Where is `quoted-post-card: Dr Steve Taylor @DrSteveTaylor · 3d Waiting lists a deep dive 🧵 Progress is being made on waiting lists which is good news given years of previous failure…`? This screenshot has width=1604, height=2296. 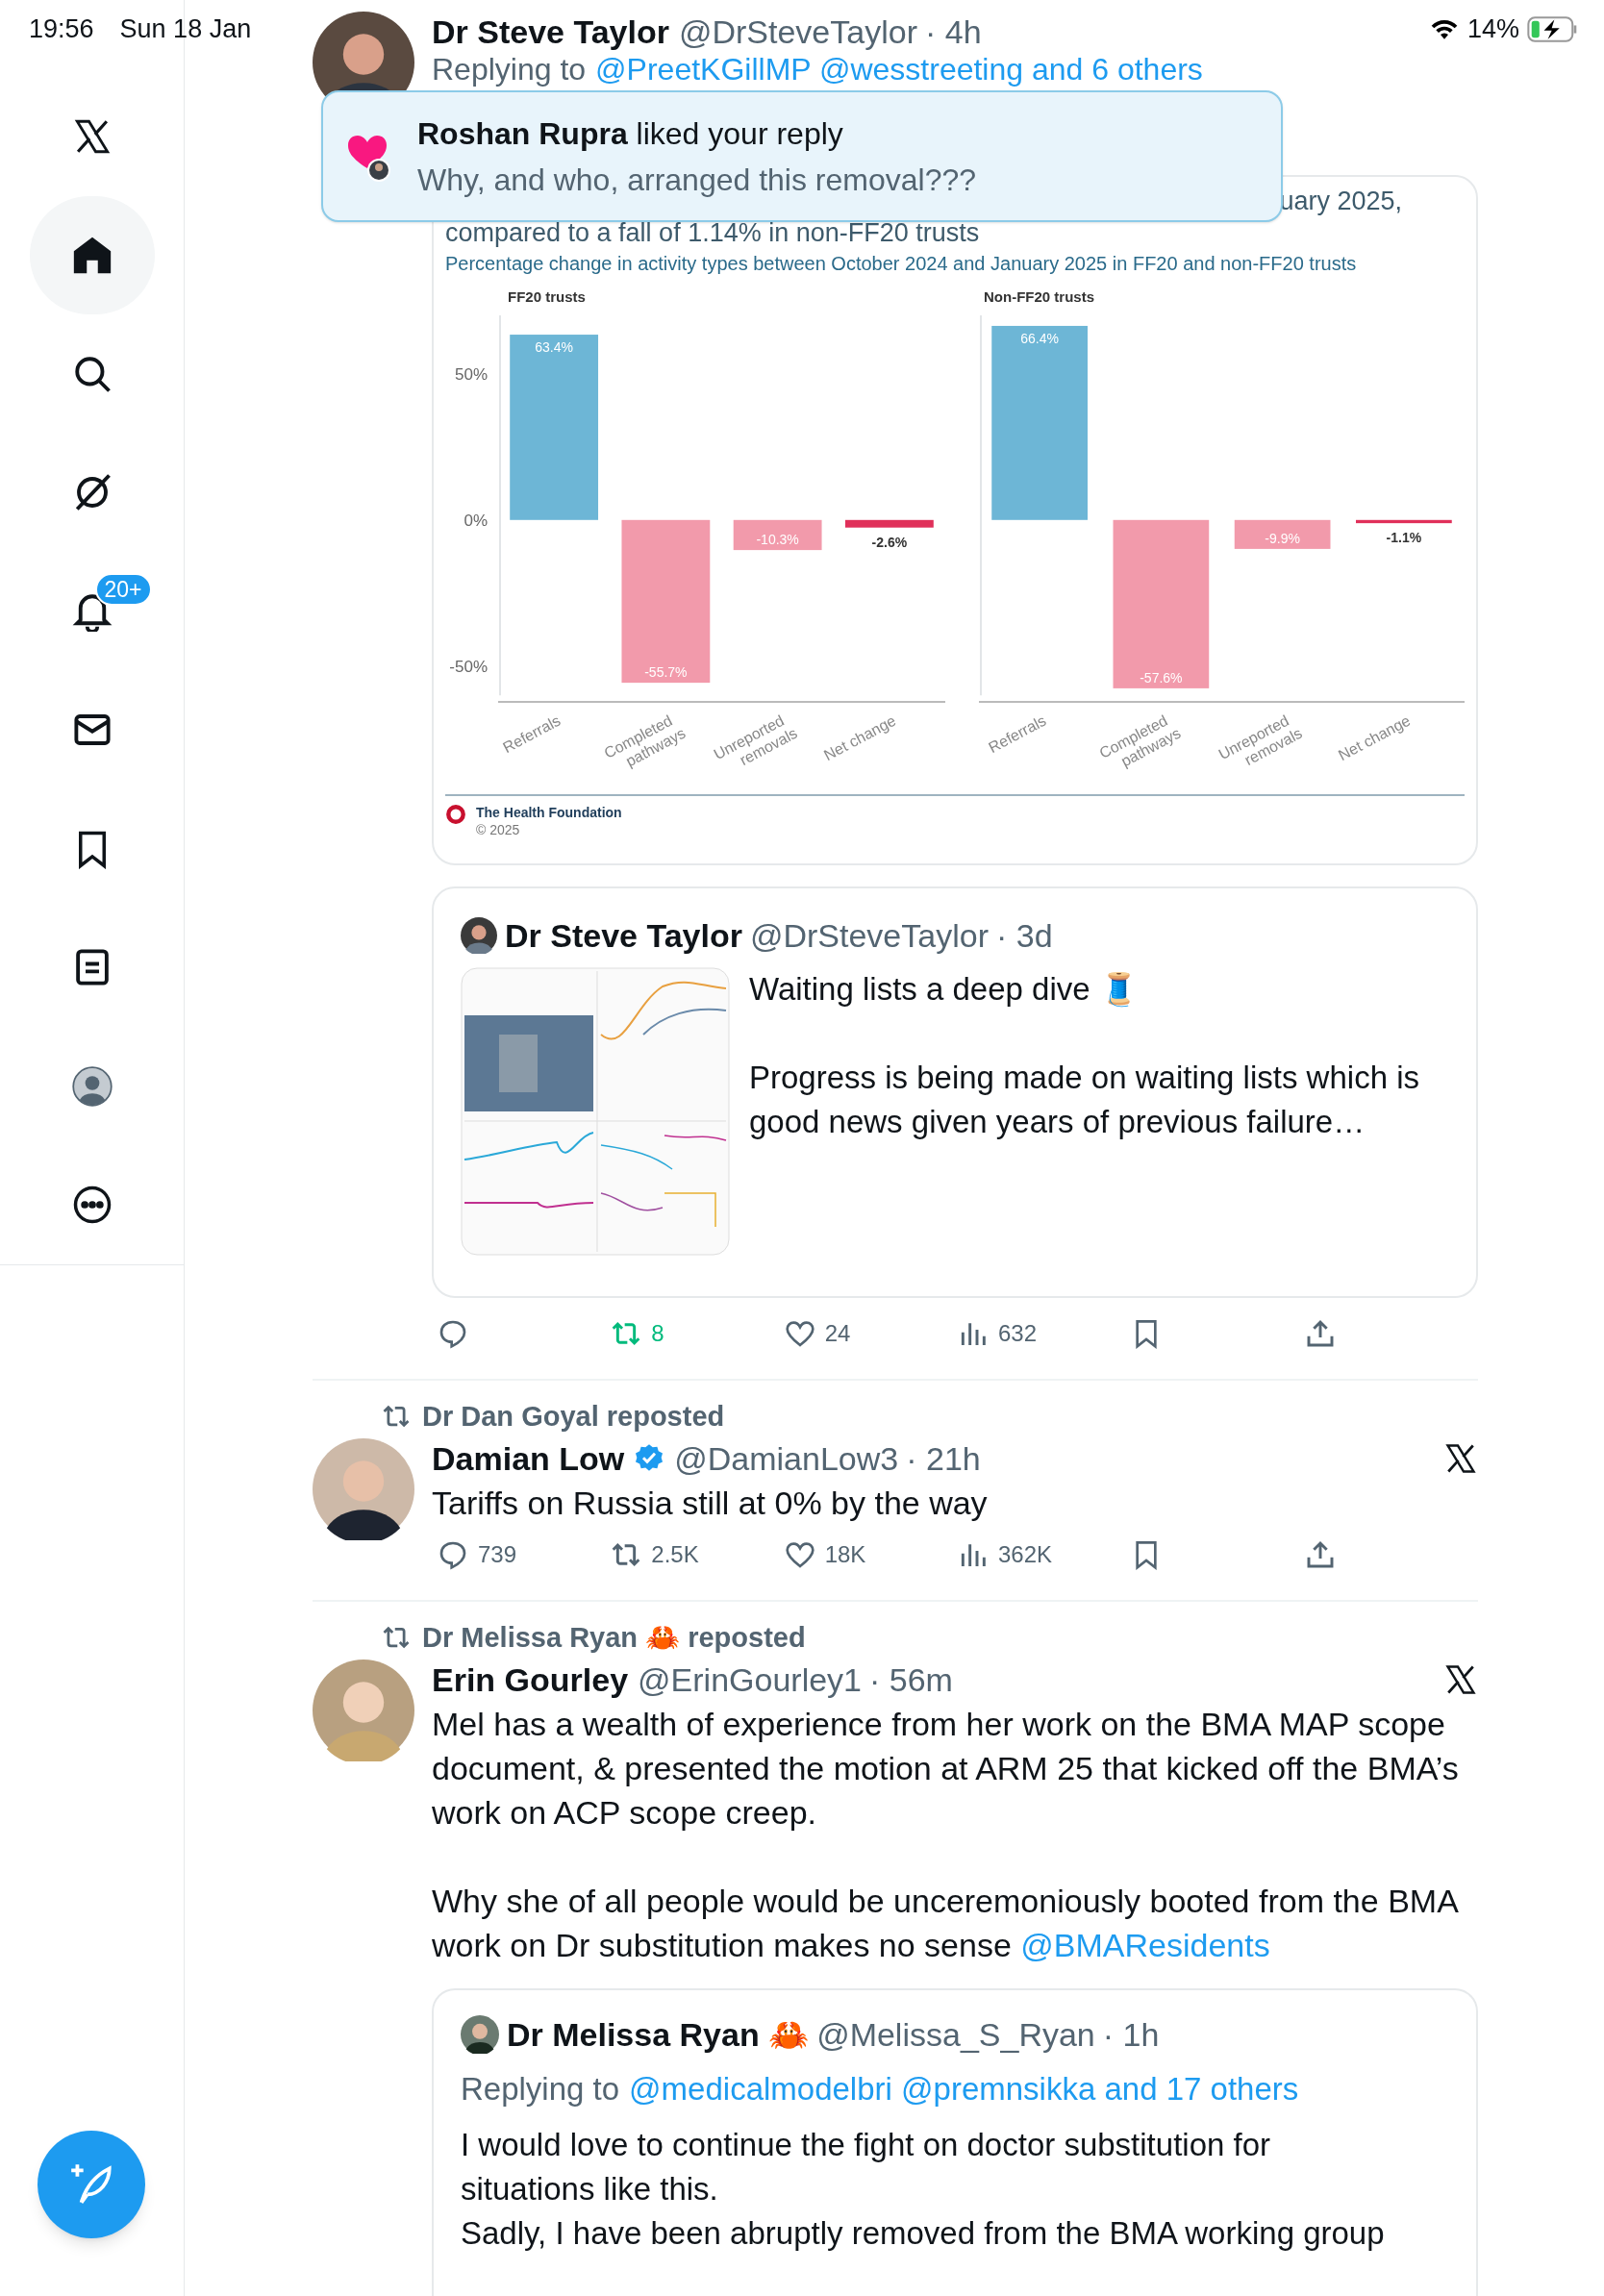 quoted-post-card: Dr Steve Taylor @DrSteveTaylor · 3d Waiting lists a deep dive 🧵 Progress is being made on waiting lists which is good news given years of previous failure… is located at coordinates (955, 1092).